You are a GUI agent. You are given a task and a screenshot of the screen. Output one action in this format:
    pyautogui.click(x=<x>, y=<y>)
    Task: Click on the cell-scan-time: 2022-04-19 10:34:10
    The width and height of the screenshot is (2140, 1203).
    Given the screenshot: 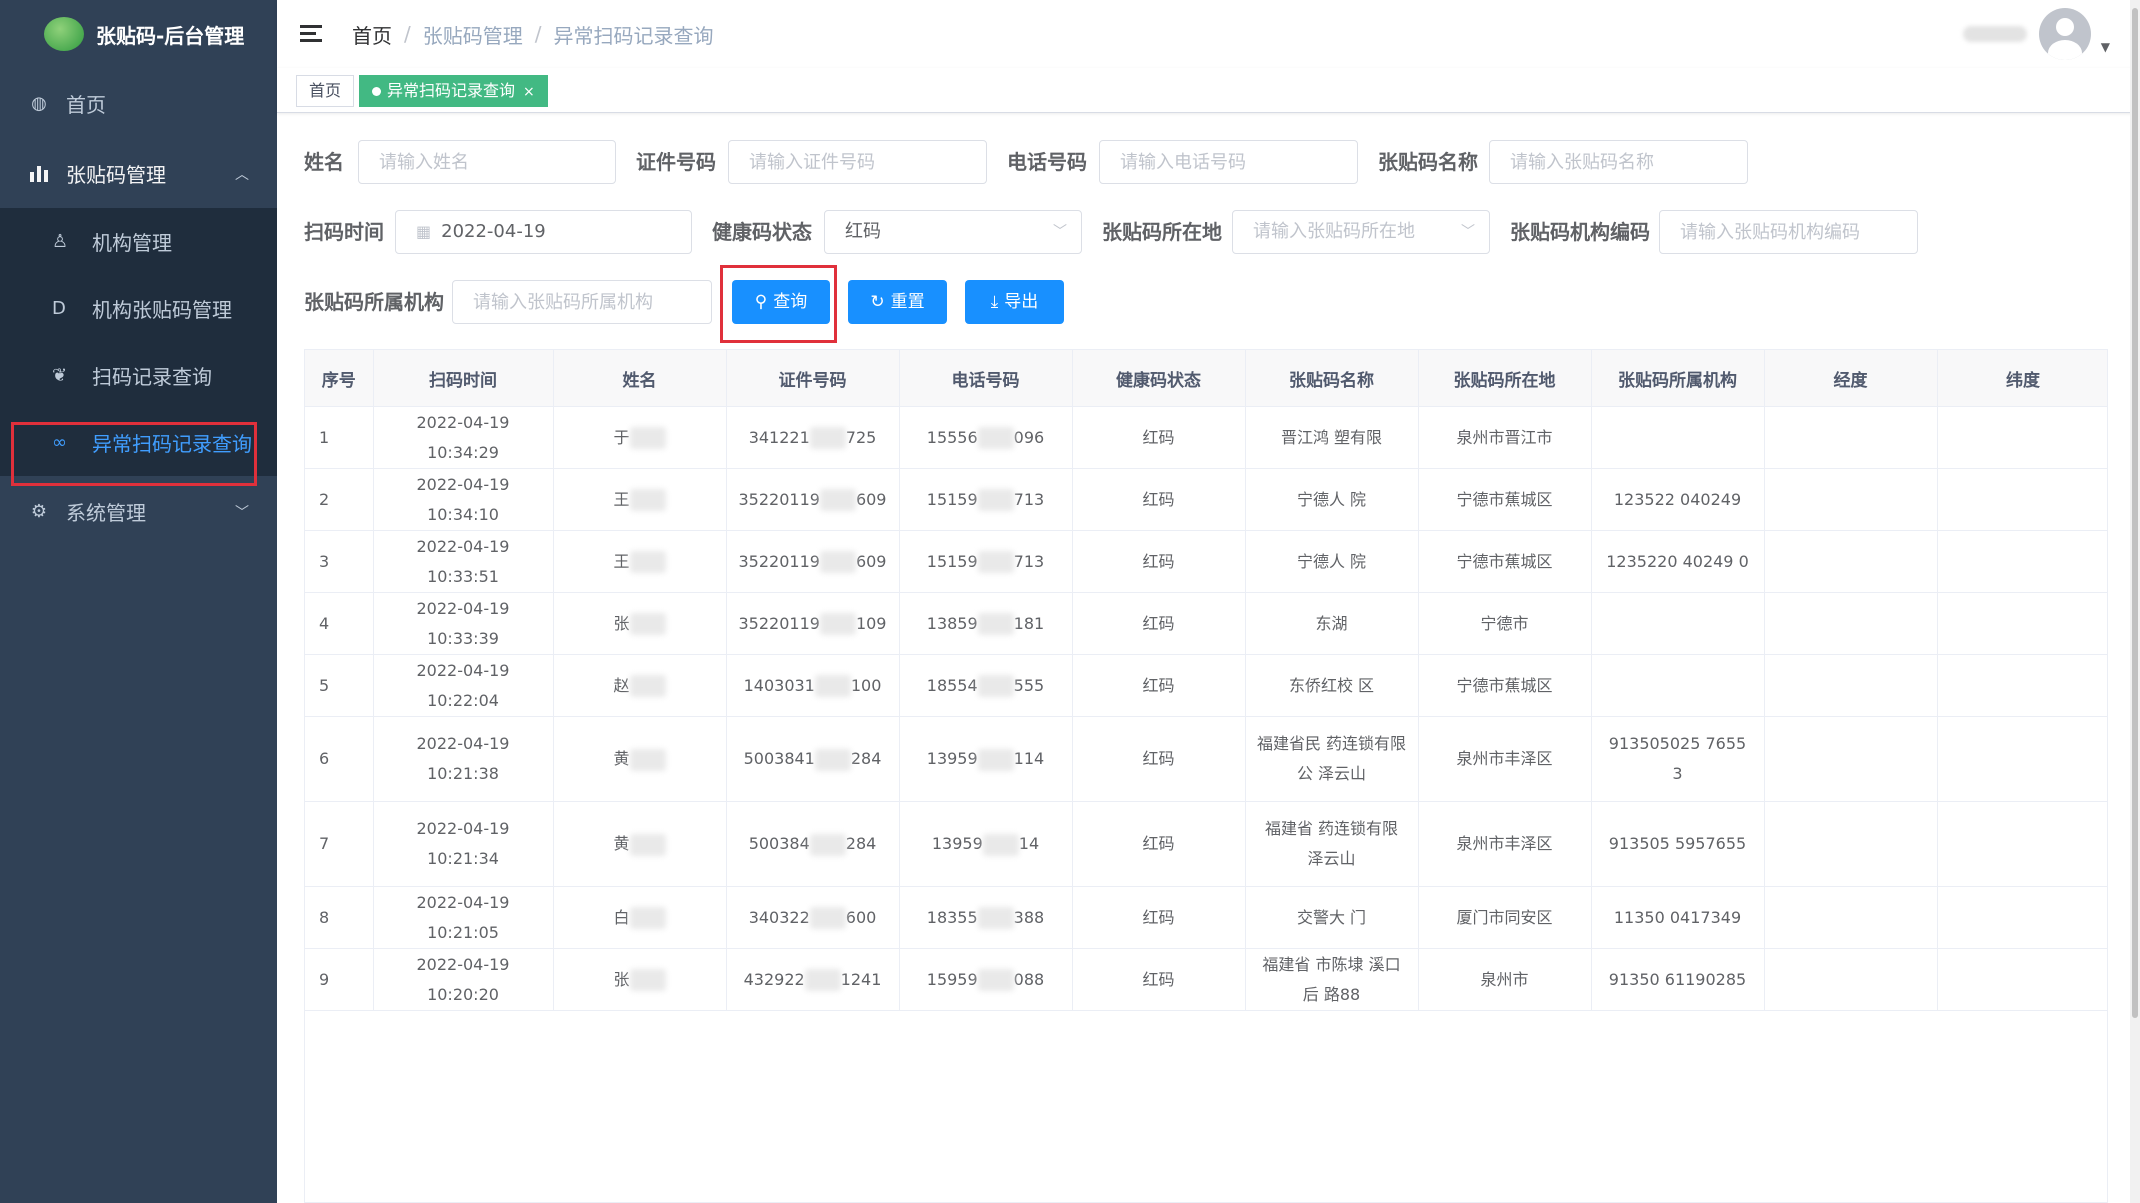 What is the action you would take?
    pyautogui.click(x=463, y=499)
    